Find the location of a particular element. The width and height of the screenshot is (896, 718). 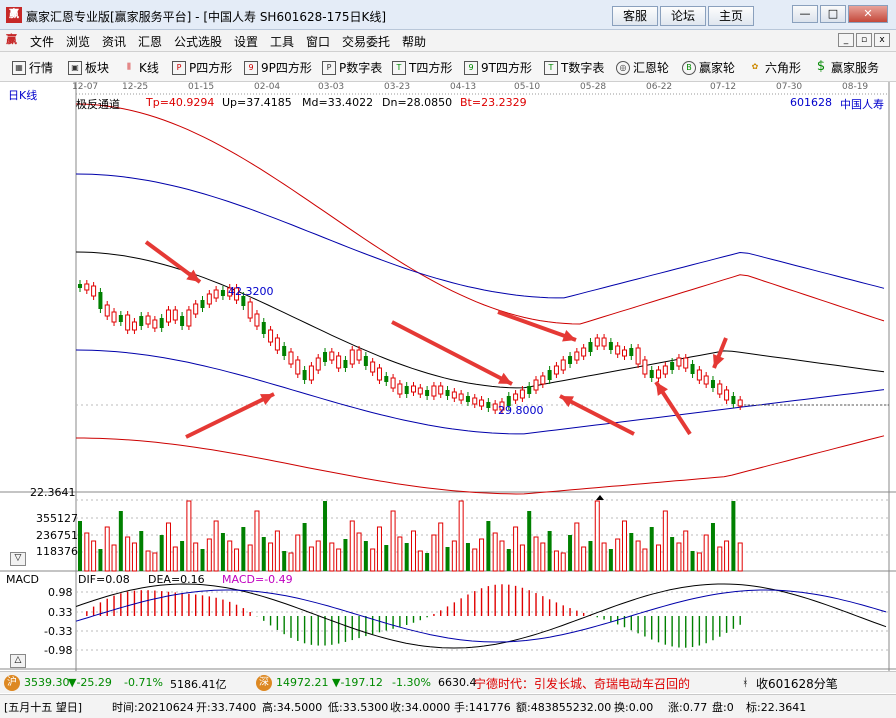

tool-t-table: T T数字表 is located at coordinates (574, 67).